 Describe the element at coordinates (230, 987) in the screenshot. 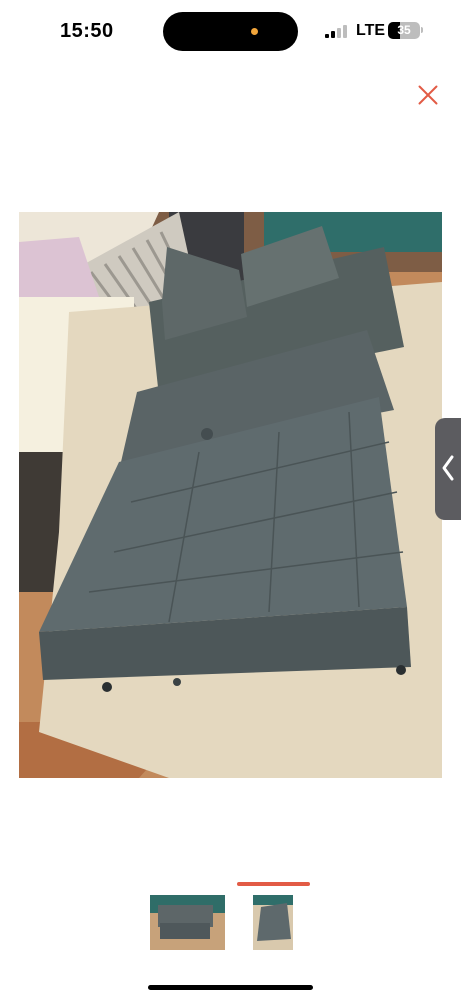

I see `home-indicator` at that location.